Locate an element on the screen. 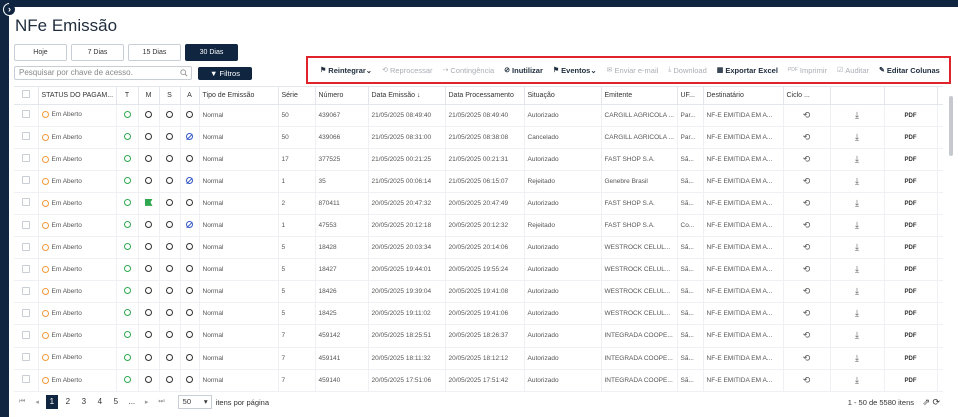  auditar-button: ☑ Auditar is located at coordinates (853, 70).